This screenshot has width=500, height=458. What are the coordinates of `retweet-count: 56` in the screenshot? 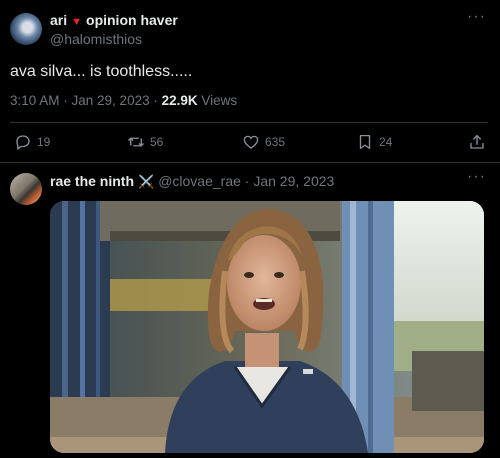 It's located at (157, 142).